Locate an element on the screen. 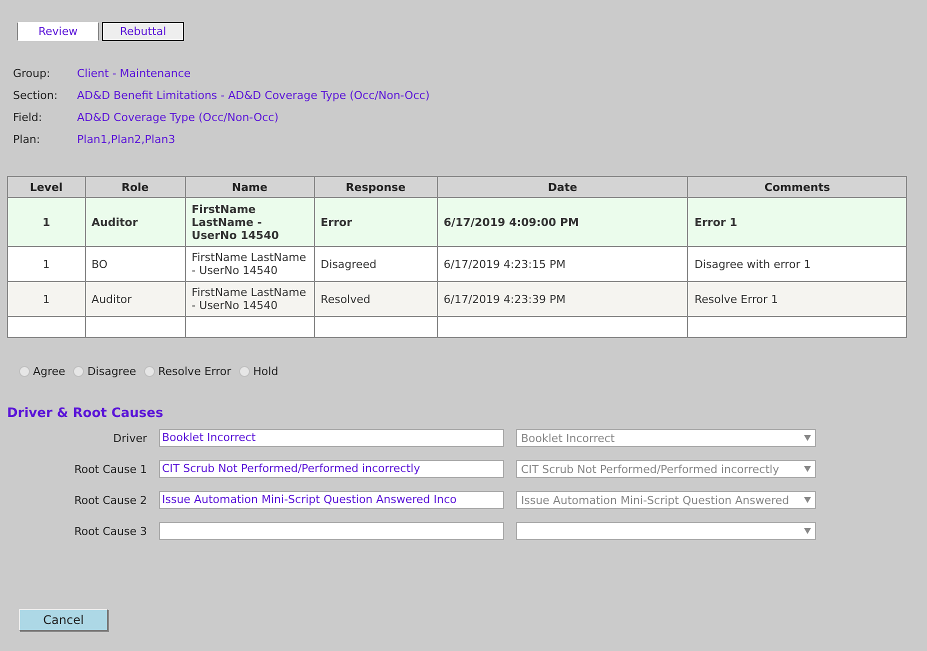  input-field: Issue Automation Mini-Script Question Answered Inco is located at coordinates (331, 500).